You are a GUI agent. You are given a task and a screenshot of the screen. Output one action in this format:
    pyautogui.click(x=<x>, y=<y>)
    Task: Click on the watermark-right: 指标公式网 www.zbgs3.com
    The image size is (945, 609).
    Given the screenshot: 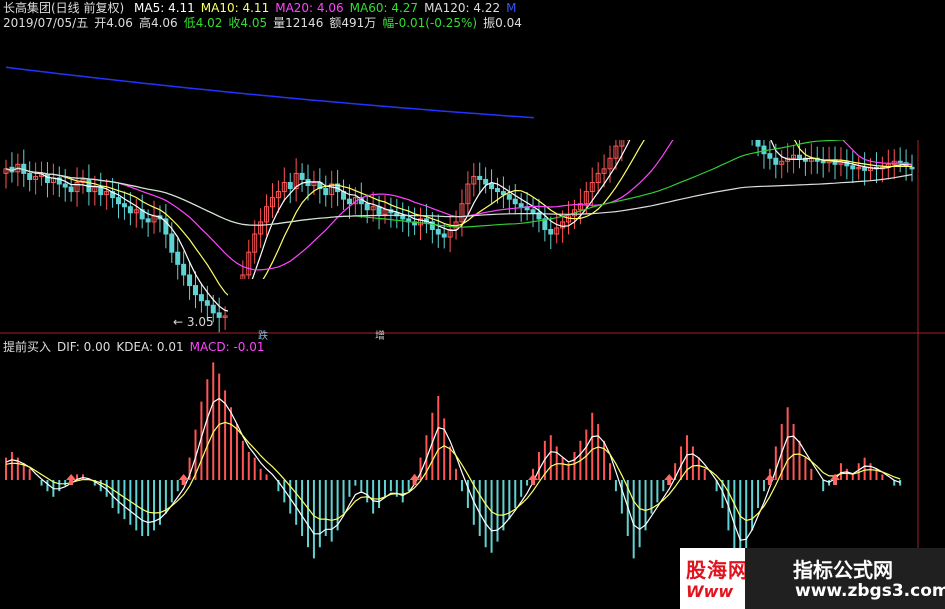 What is the action you would take?
    pyautogui.click(x=845, y=578)
    